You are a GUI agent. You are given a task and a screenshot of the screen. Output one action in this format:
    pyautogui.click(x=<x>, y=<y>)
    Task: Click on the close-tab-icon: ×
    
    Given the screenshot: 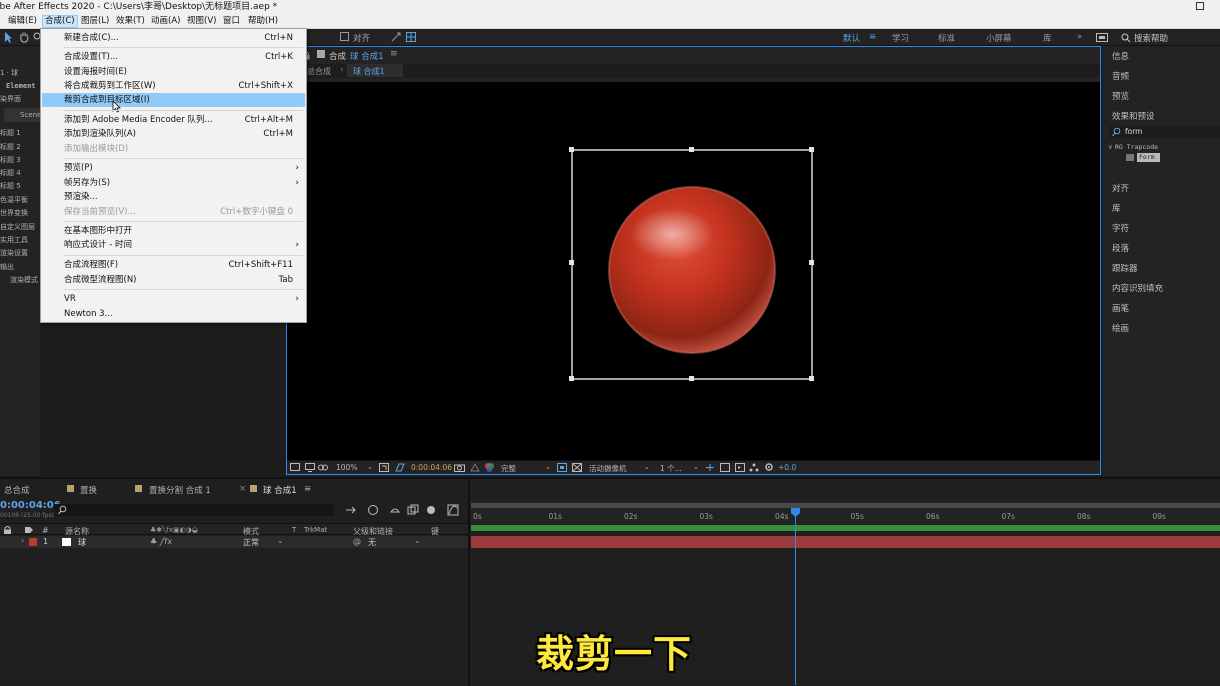 What is the action you would take?
    pyautogui.click(x=242, y=489)
    